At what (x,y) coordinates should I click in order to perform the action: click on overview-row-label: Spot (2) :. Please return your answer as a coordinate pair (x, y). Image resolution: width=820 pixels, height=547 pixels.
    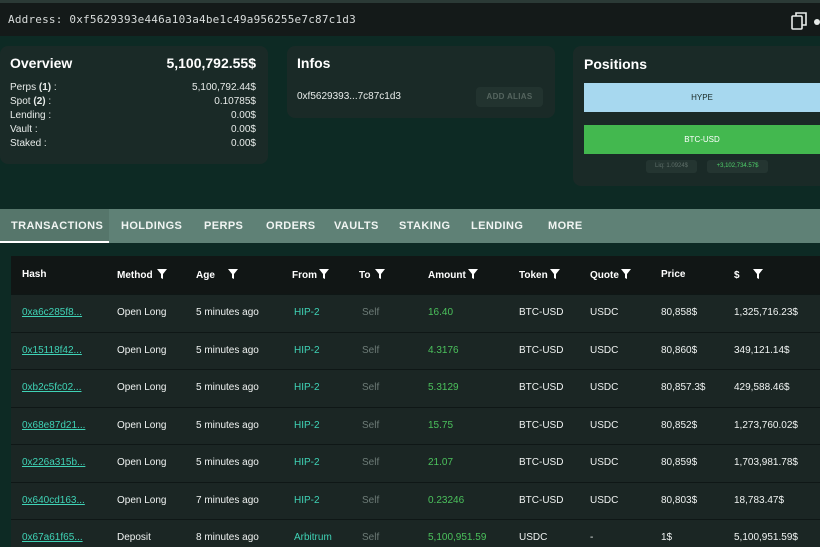
    Looking at the image, I should click on (30, 101).